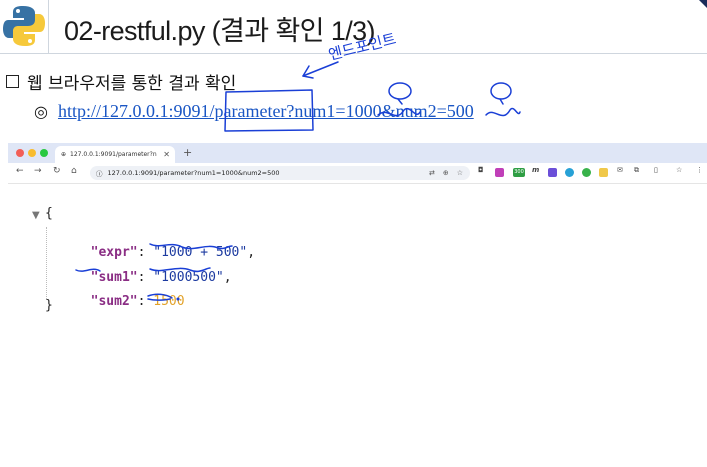  What do you see at coordinates (99, 173) in the screenshot?
I see `site-info-icon: ⓘ` at bounding box center [99, 173].